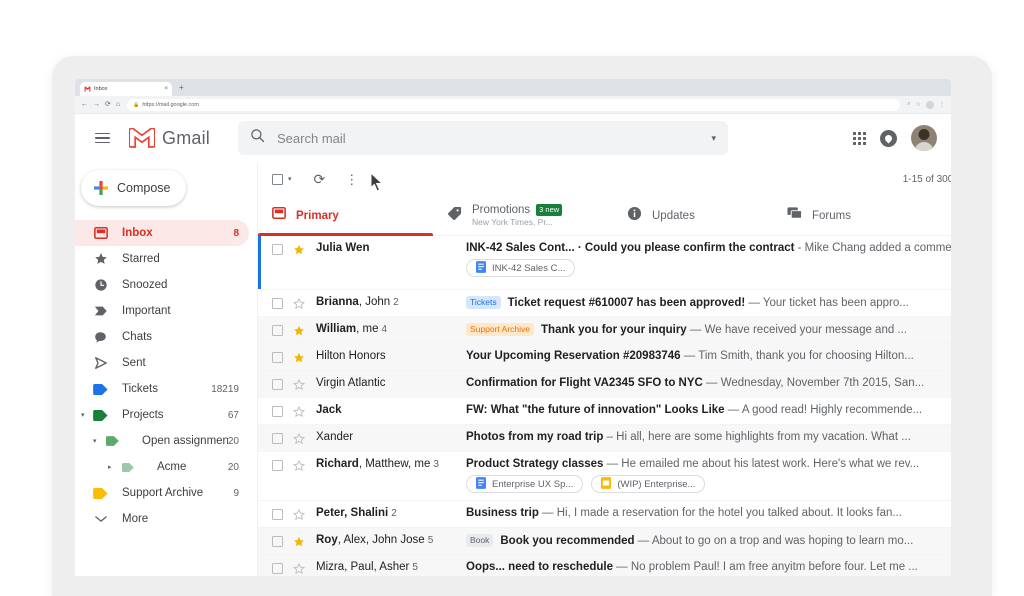  I want to click on avatar, so click(924, 138).